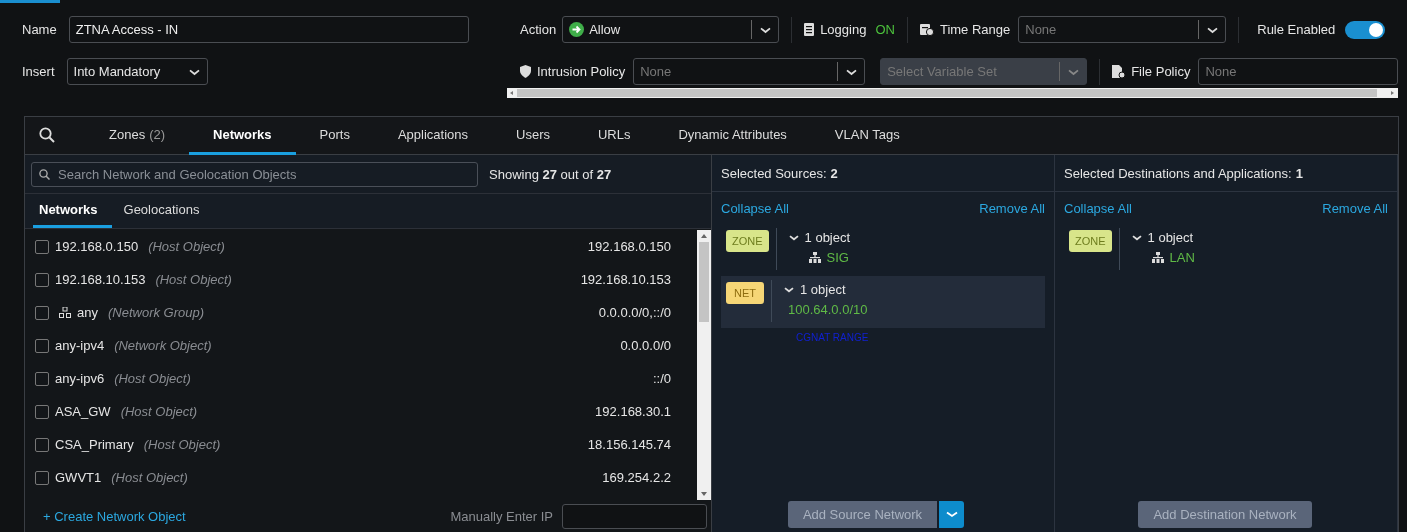  Describe the element at coordinates (114, 516) in the screenshot. I see `create-link: + Create Network Object` at that location.